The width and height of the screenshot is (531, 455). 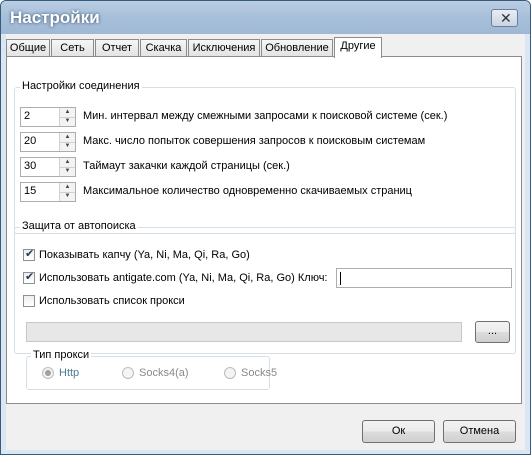 I want to click on show-captcha-checkbox: ✔, so click(x=29, y=254).